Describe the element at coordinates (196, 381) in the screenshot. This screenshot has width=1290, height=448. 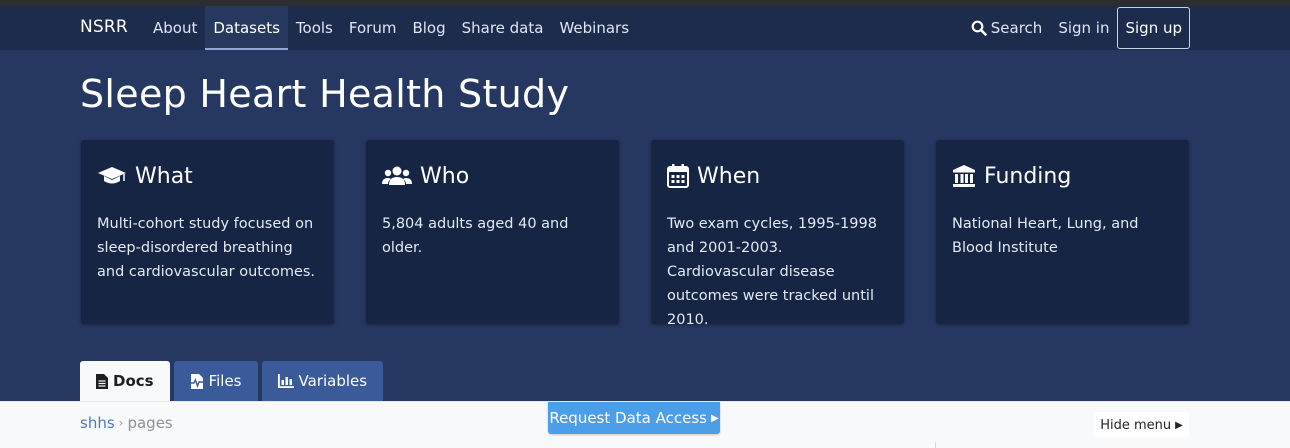
I see `file-waveform-icon` at that location.